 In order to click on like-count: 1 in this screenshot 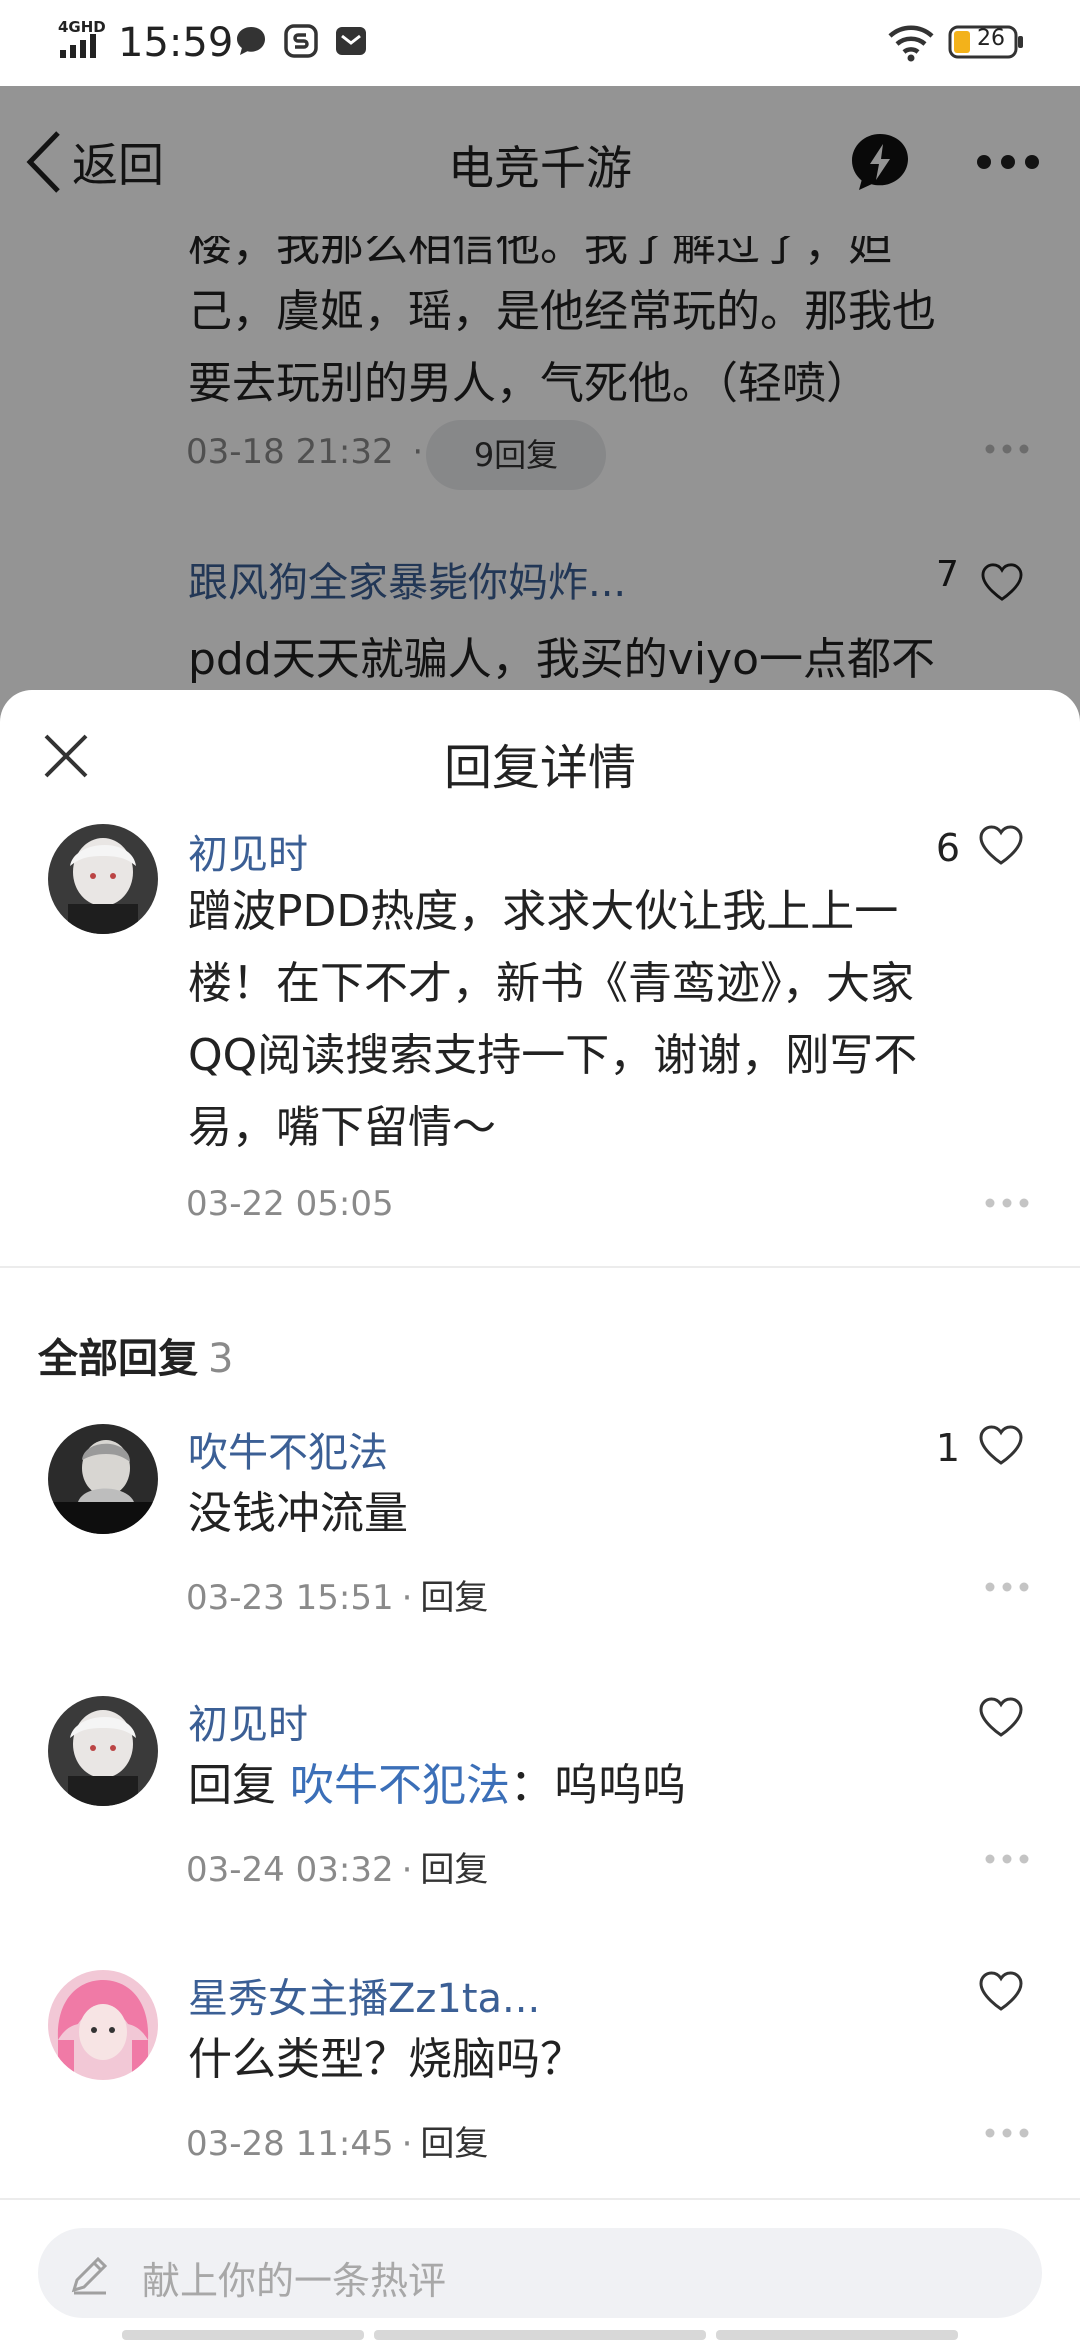, I will do `click(947, 1448)`.